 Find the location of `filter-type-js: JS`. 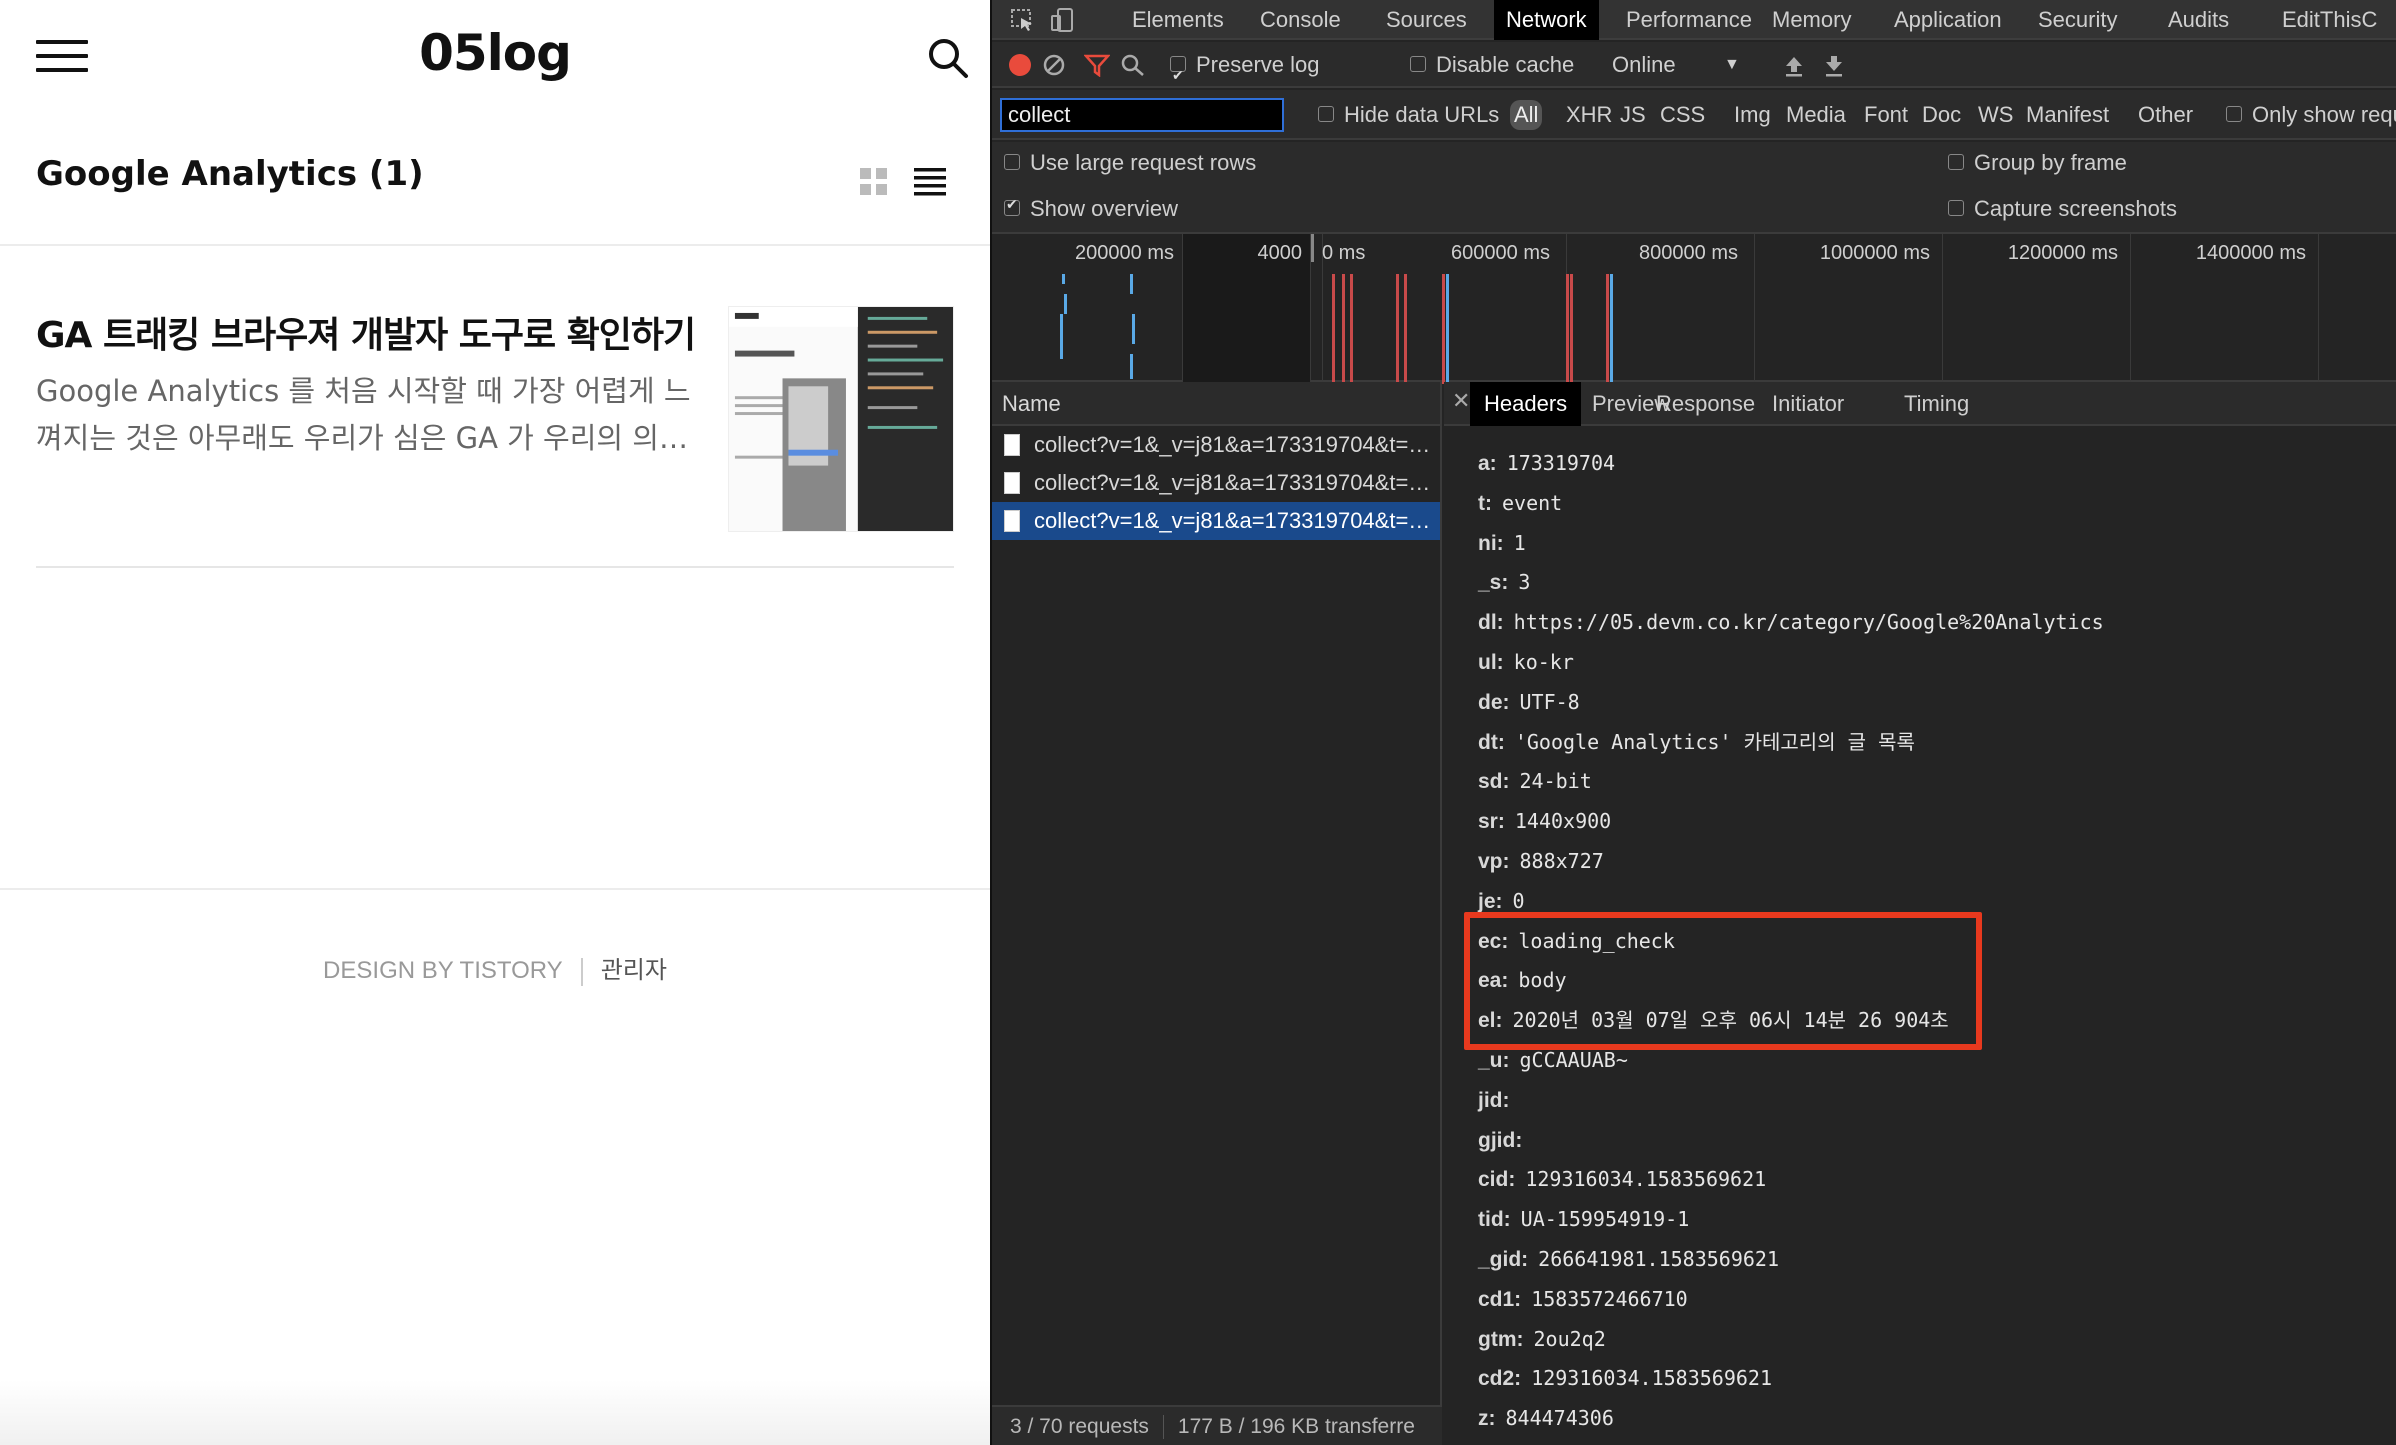

filter-type-js: JS is located at coordinates (1633, 115).